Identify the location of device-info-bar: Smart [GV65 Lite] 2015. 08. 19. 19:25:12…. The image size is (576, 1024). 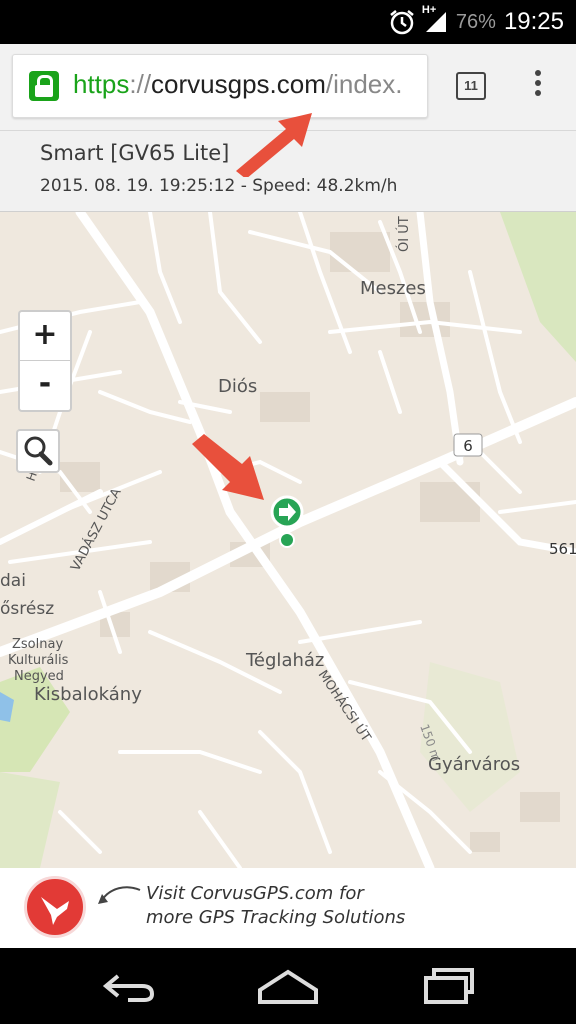
(288, 162).